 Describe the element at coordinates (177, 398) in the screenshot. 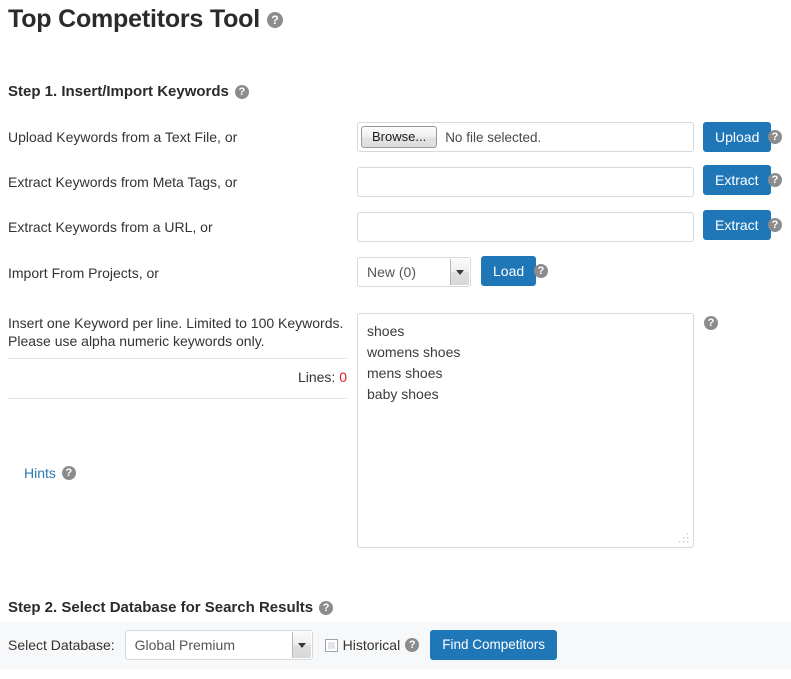

I see `divider-bottom` at that location.